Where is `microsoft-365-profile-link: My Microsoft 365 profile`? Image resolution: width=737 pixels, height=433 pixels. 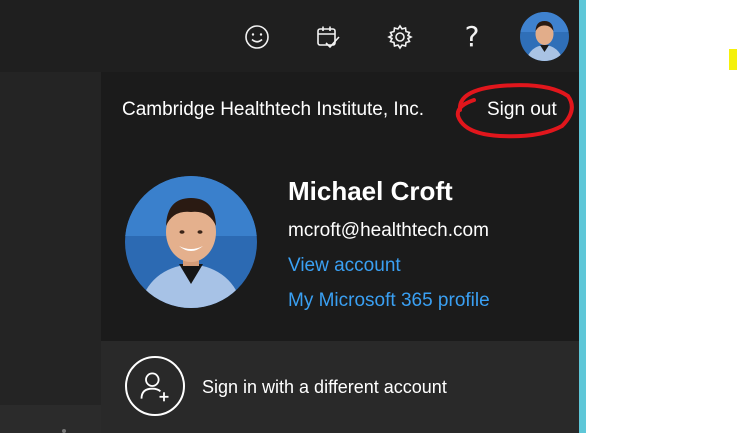
microsoft-365-profile-link: My Microsoft 365 profile is located at coordinates (389, 301).